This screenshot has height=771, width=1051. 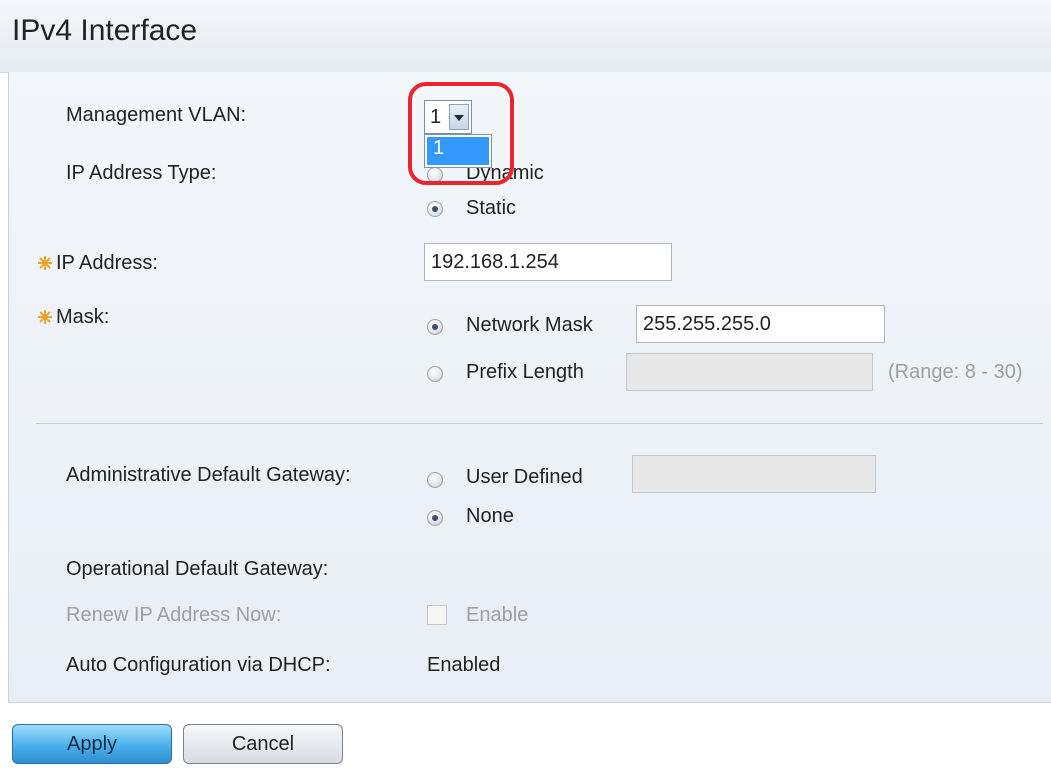 I want to click on user-defined-label: User Defined, so click(x=524, y=477).